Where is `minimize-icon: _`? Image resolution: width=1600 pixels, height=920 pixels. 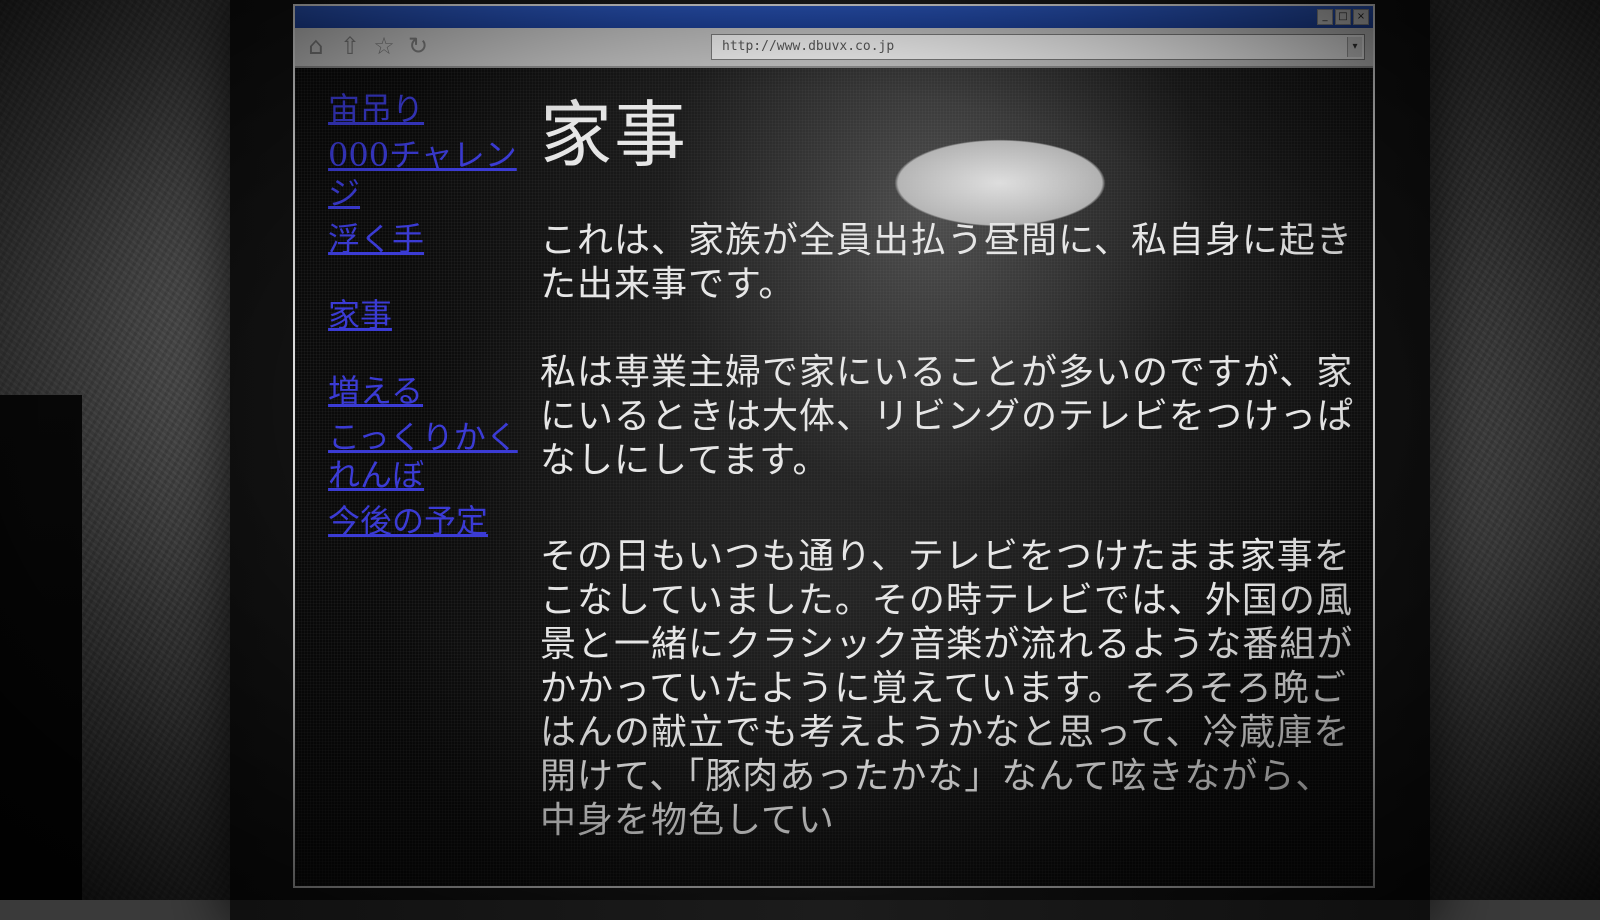 minimize-icon: _ is located at coordinates (1325, 17).